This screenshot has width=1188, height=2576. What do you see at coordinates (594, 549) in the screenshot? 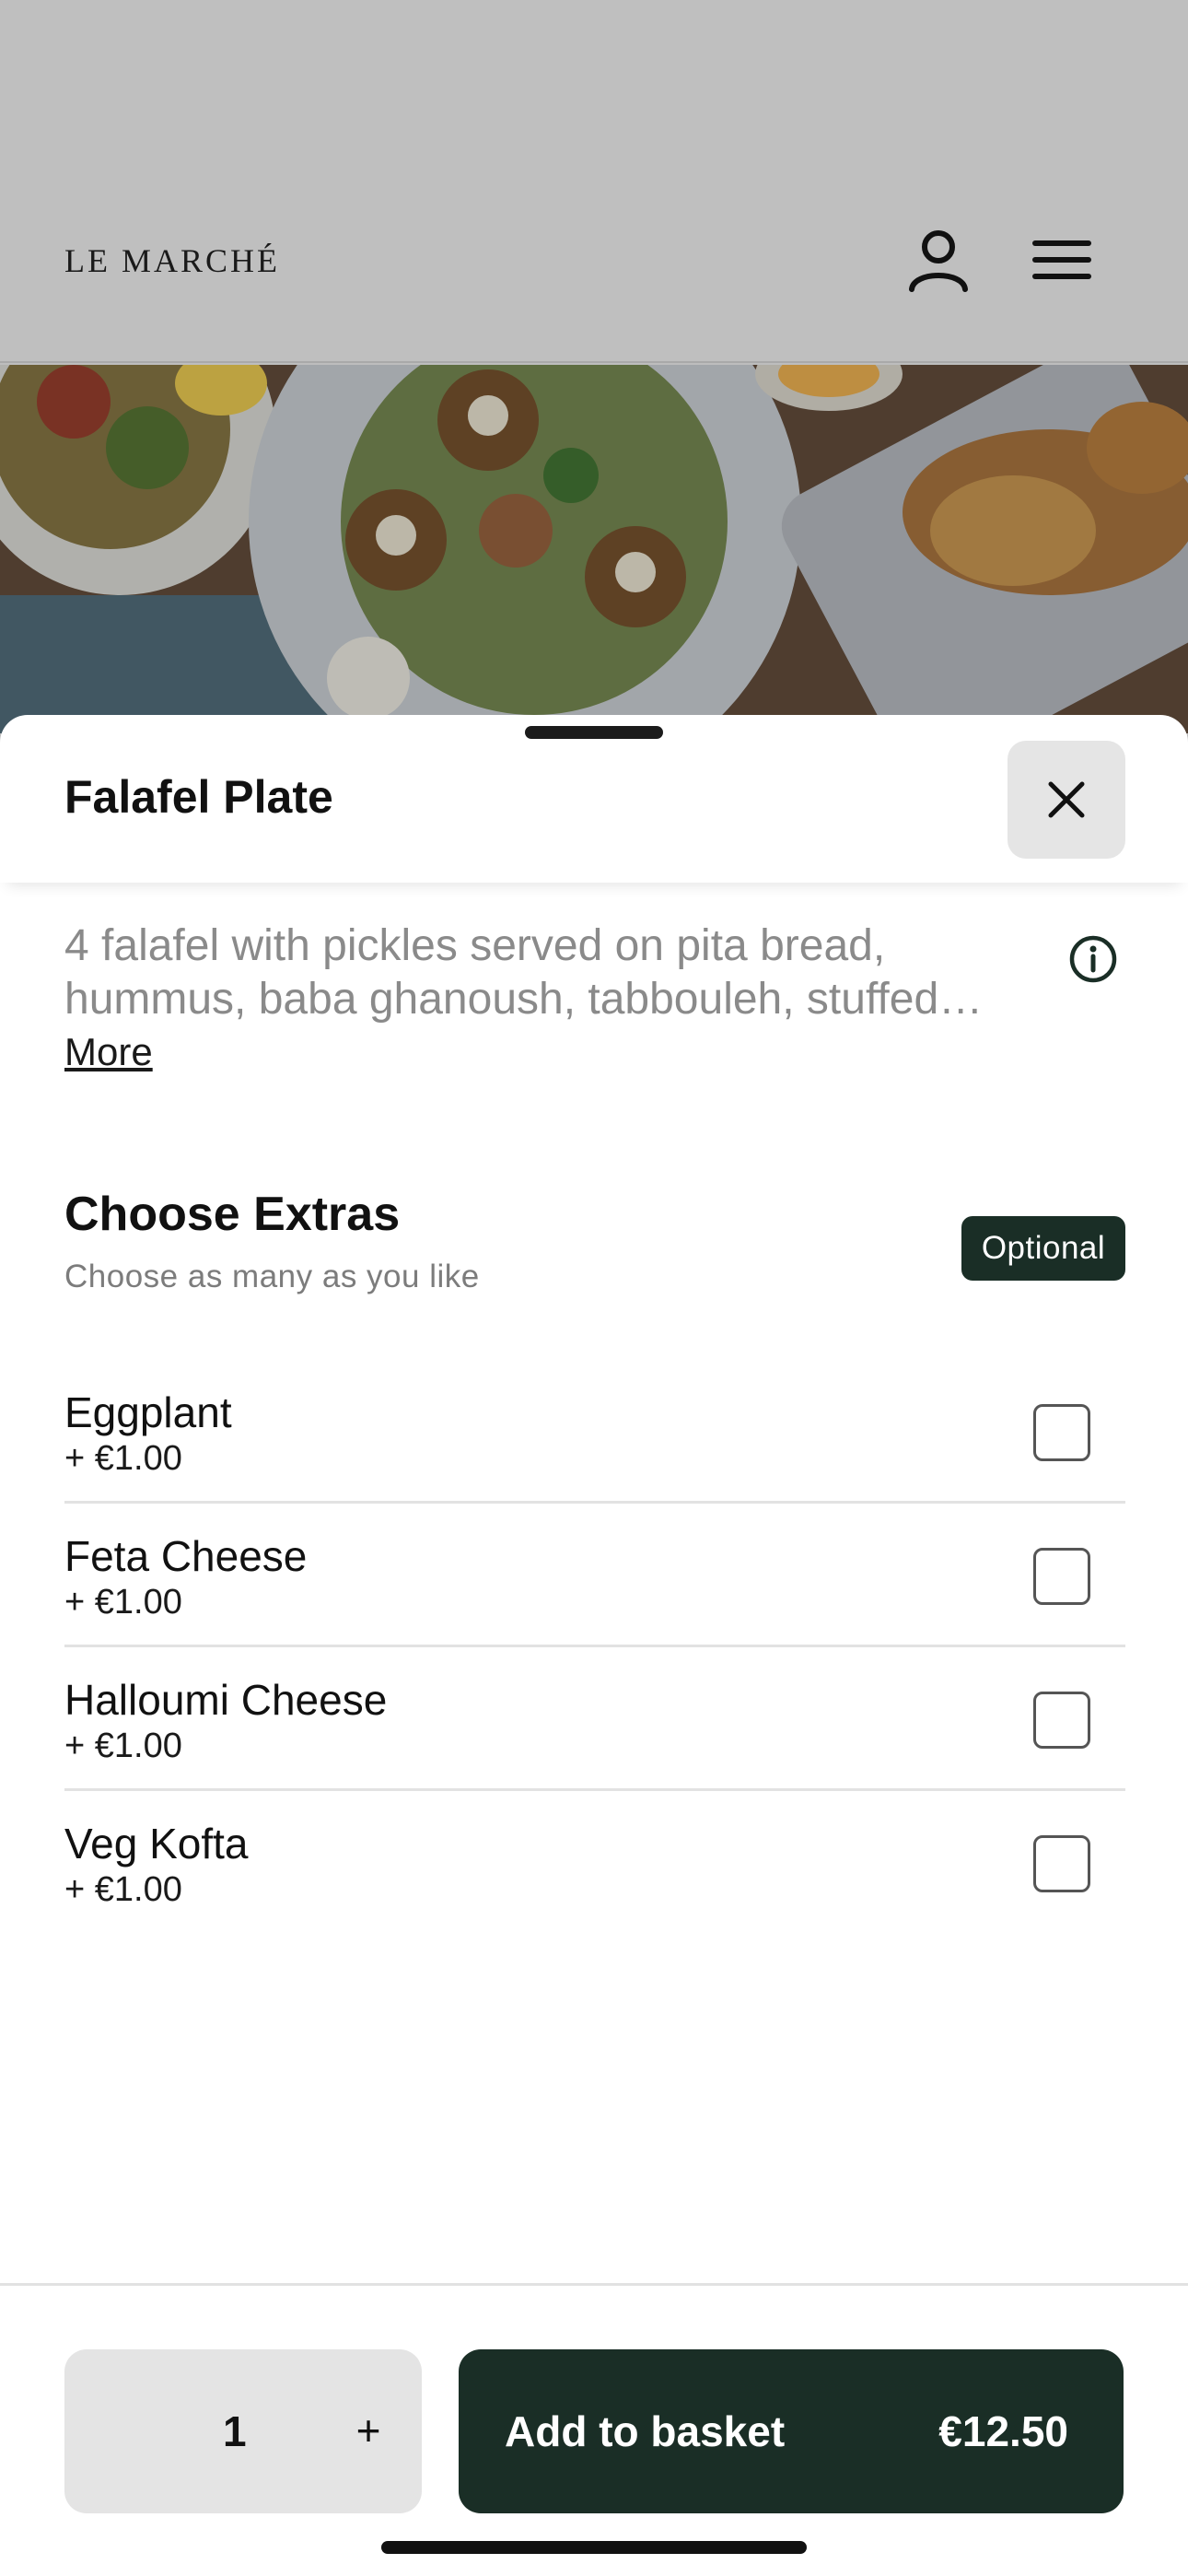
I see `hero-food-image` at bounding box center [594, 549].